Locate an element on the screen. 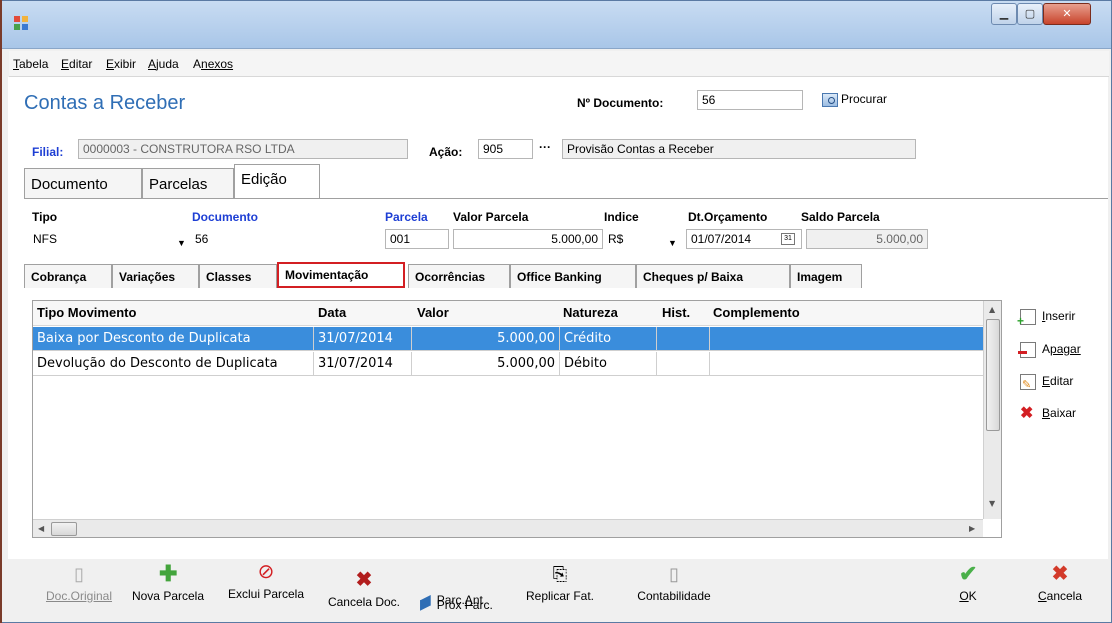 The height and width of the screenshot is (623, 1112). nova-parcela-button: ✚ Nova Parcela is located at coordinates (168, 582).